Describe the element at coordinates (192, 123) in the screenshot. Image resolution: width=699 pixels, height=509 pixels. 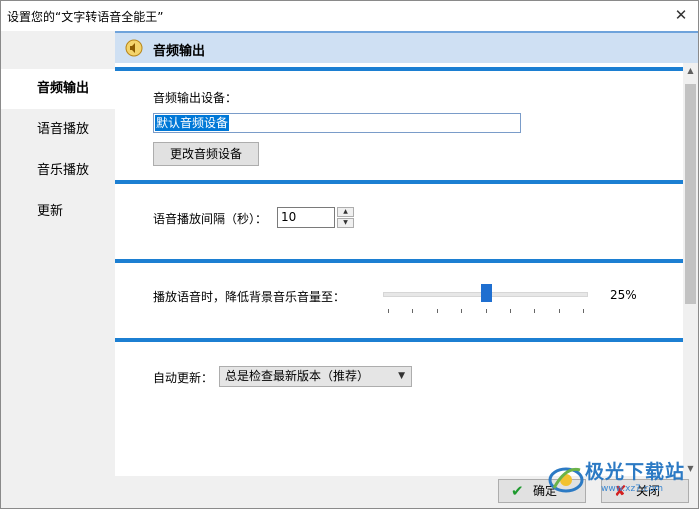
I see `audio-device-value: 默认音频设备` at that location.